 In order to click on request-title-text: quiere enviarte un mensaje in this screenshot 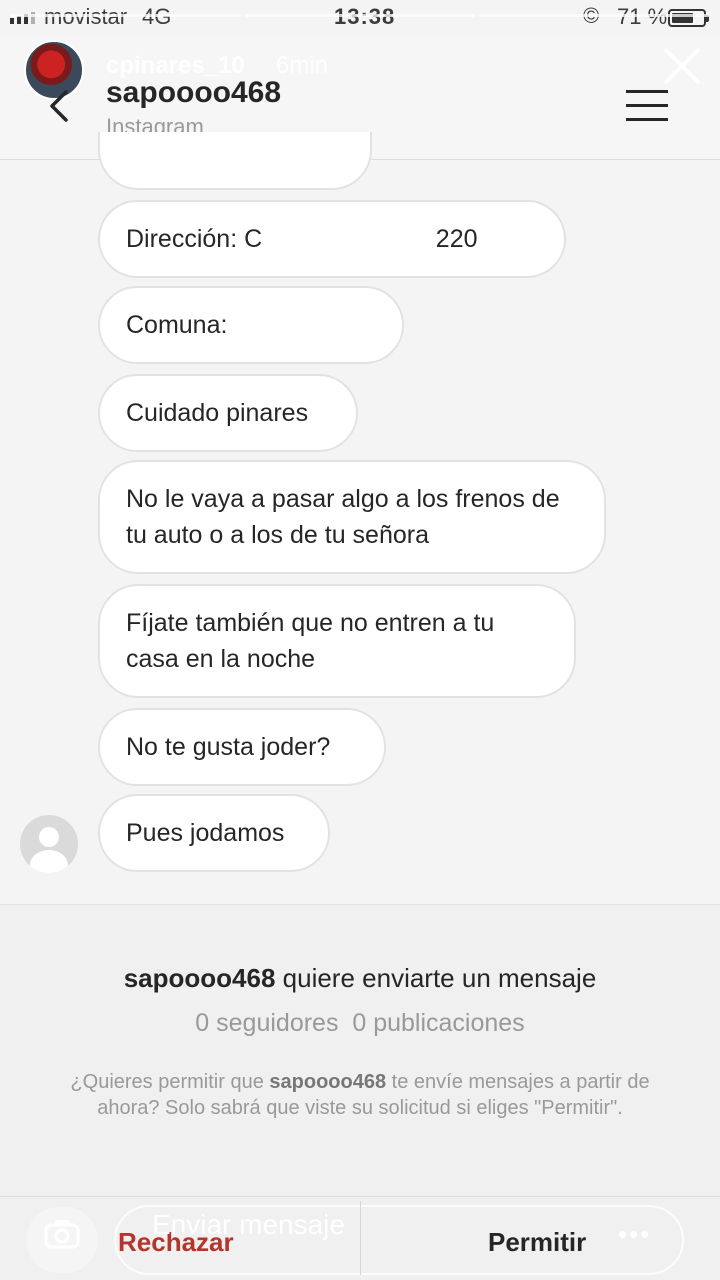, I will do `click(436, 978)`.